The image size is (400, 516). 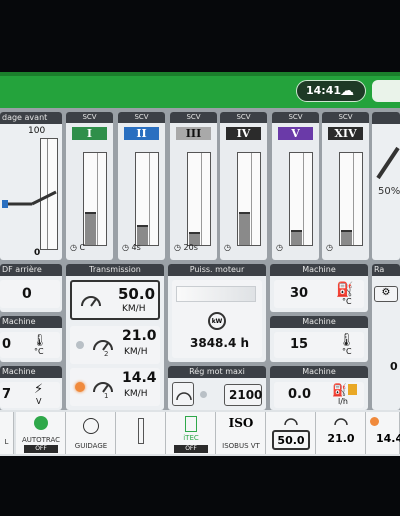 I want to click on speed-c-shortcut-button: 14.4, so click(x=383, y=433).